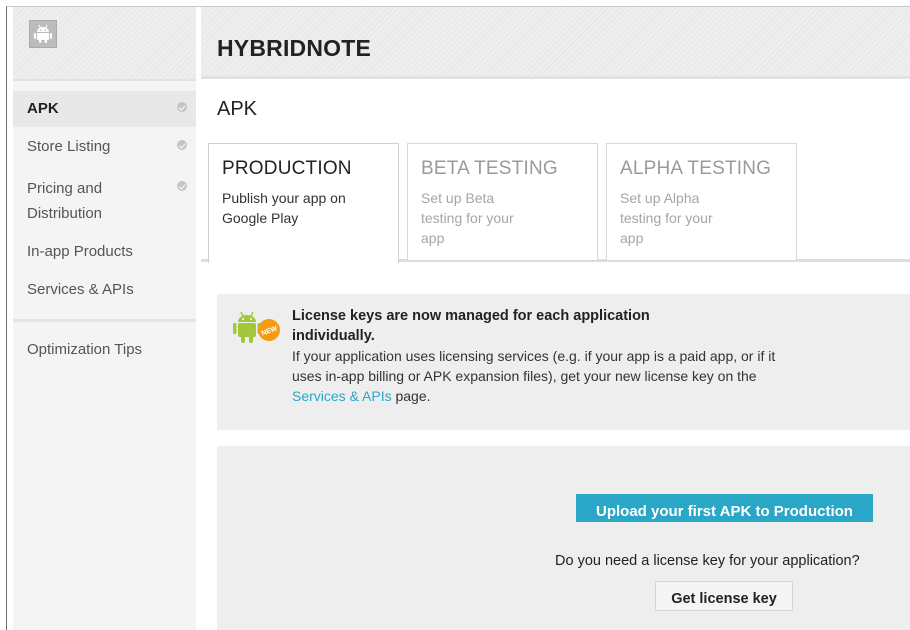 The height and width of the screenshot is (630, 910). I want to click on notice-text-end: page., so click(413, 396).